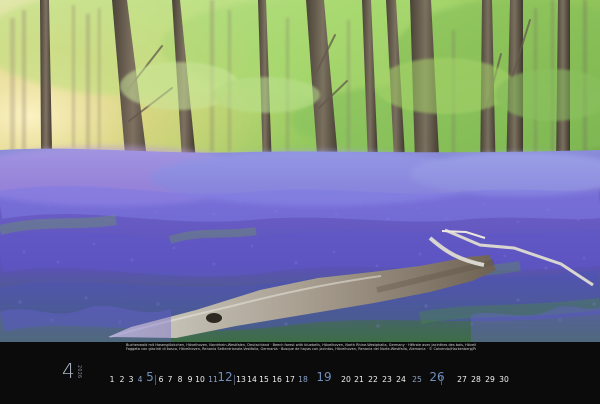 Image resolution: width=600 pixels, height=404 pixels. I want to click on calendar-day-26: 26, so click(437, 377).